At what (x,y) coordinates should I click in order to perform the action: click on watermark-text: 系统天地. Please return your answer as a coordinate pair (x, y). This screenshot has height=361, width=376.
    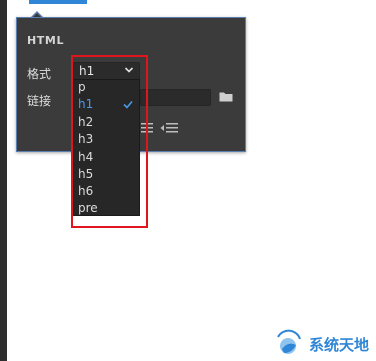
    Looking at the image, I should click on (339, 345).